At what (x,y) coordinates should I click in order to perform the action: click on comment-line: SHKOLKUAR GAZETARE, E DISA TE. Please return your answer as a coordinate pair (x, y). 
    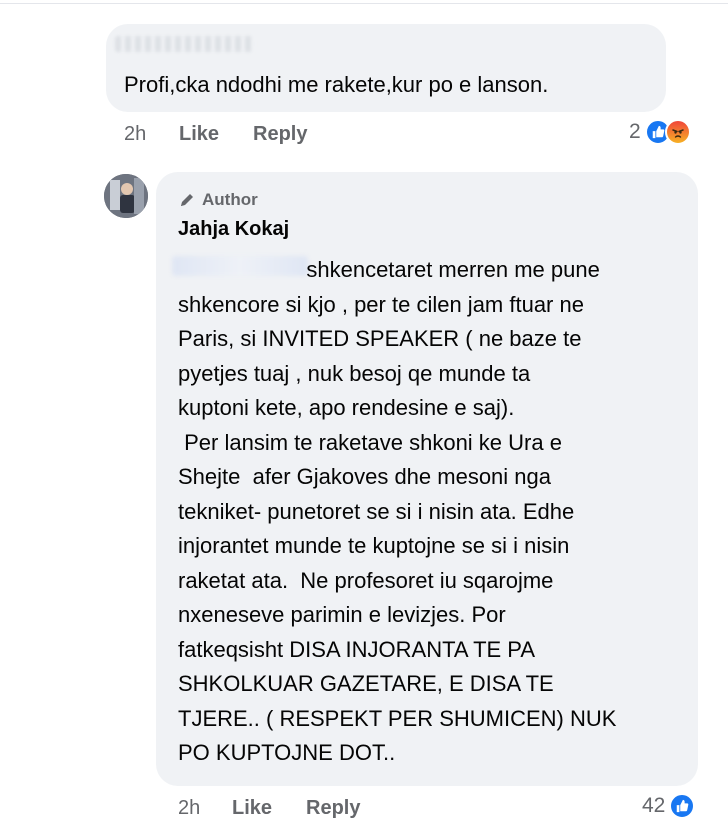
    Looking at the image, I should click on (366, 683).